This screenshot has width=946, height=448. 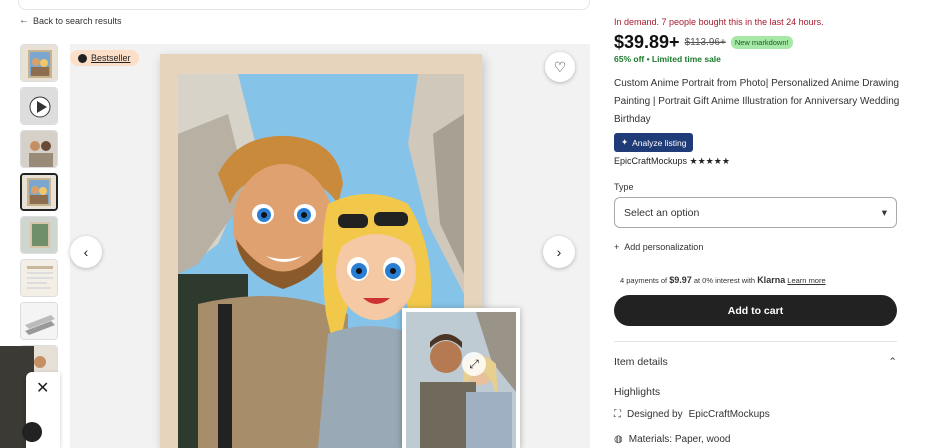 What do you see at coordinates (761, 42) in the screenshot?
I see `markdown-badge: New markdown!` at bounding box center [761, 42].